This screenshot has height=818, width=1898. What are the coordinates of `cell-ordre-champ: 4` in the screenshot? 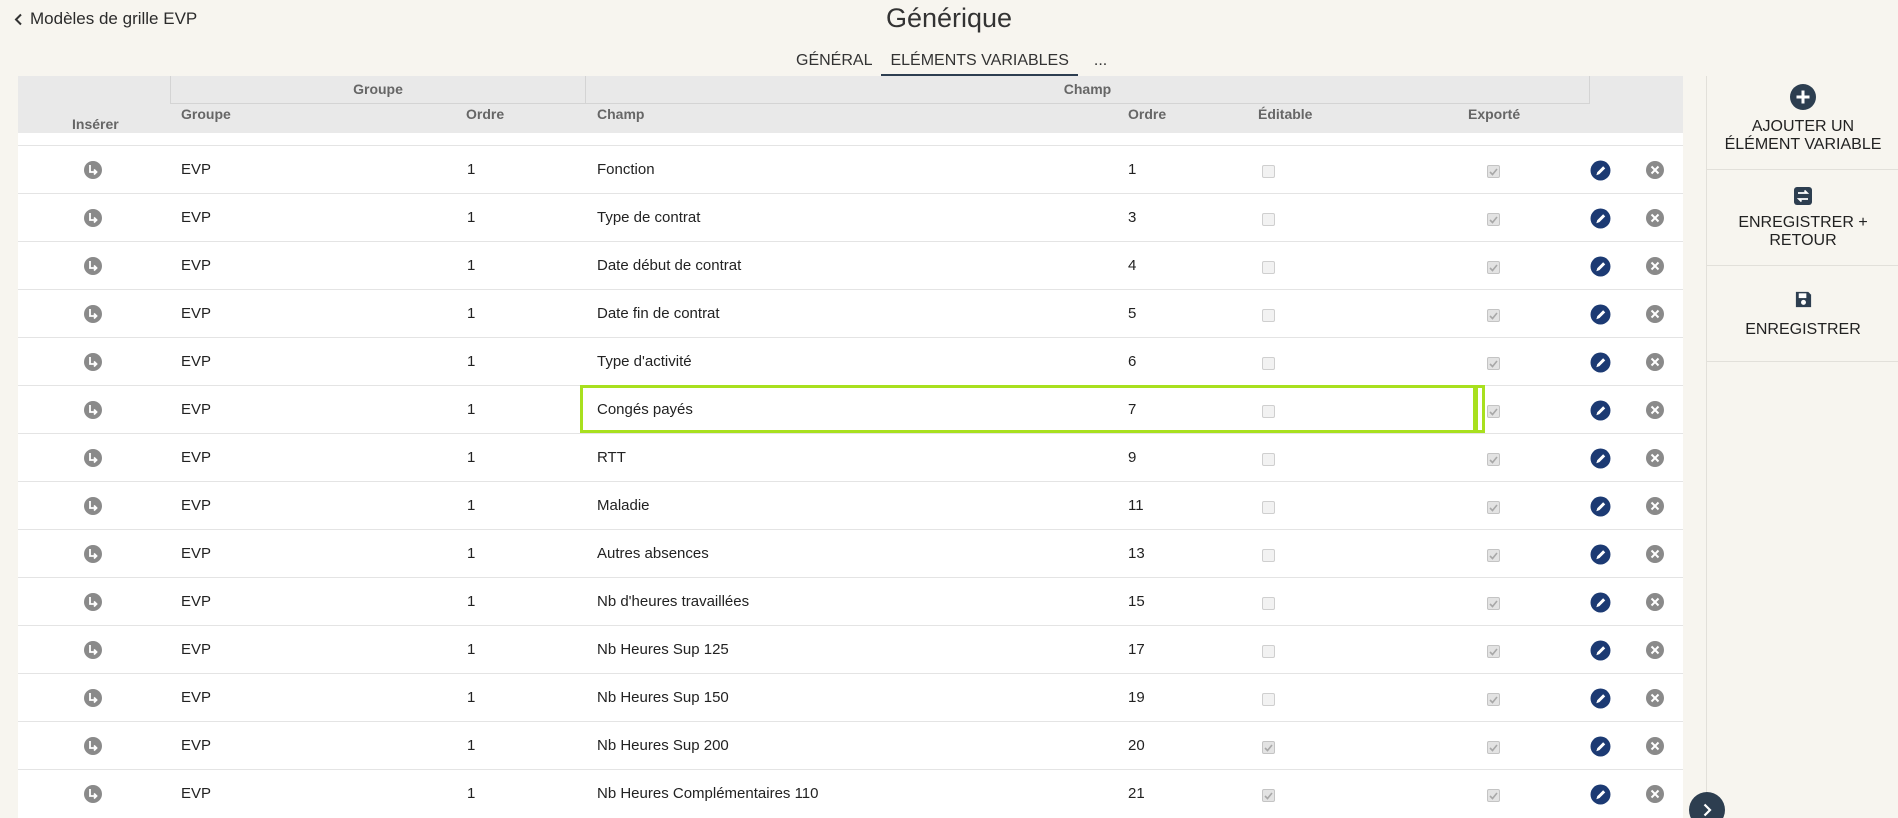 It's located at (1132, 265).